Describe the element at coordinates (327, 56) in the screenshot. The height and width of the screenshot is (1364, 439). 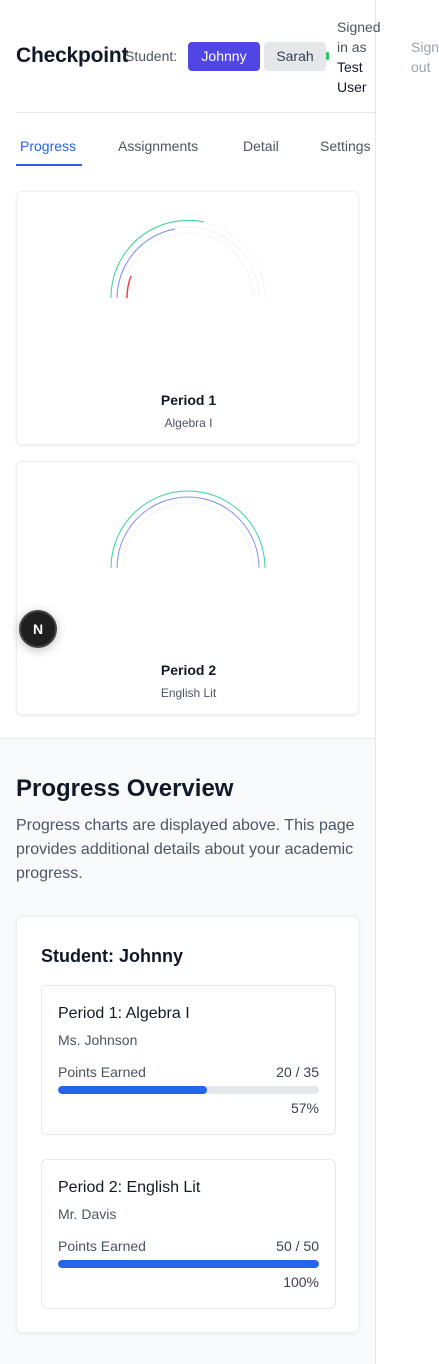
I see `online-status-icon` at that location.